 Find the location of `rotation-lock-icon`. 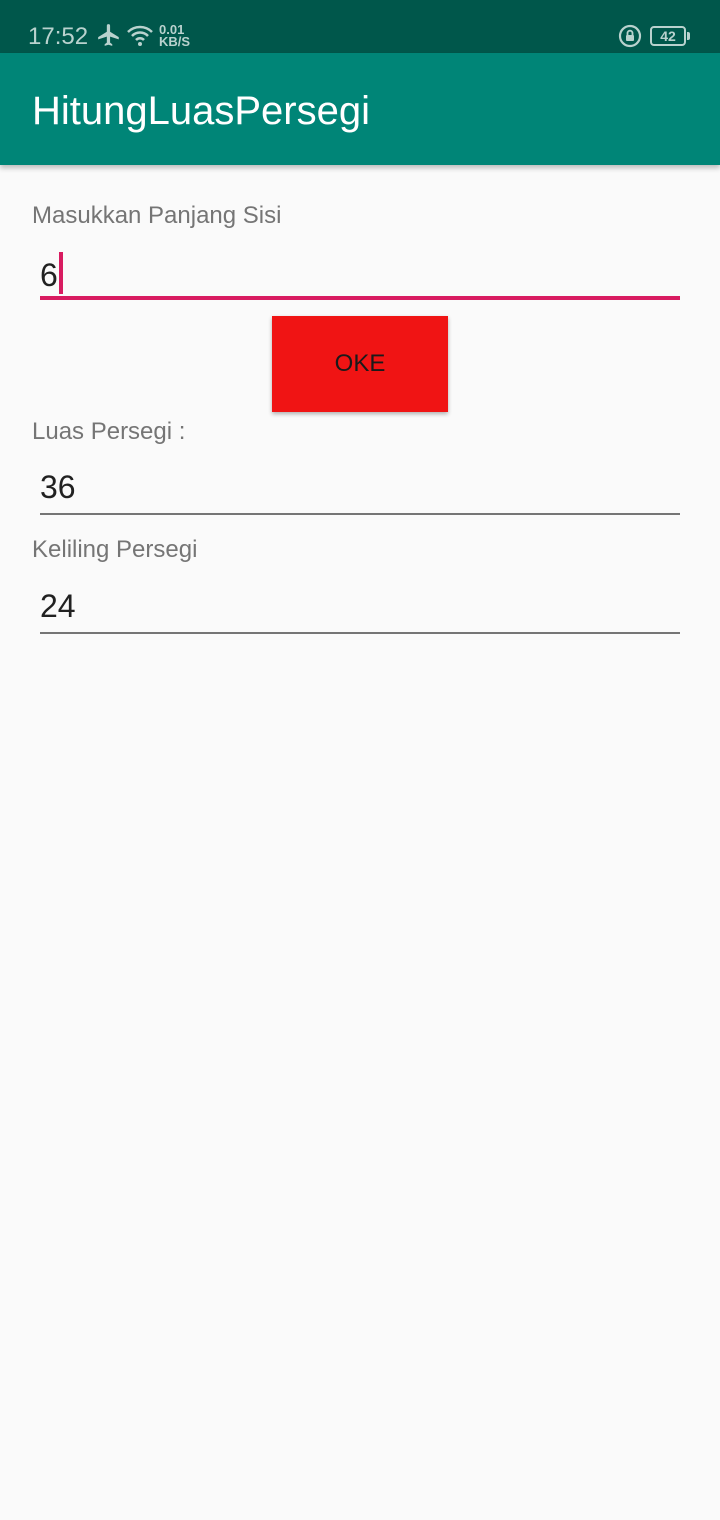

rotation-lock-icon is located at coordinates (630, 36).